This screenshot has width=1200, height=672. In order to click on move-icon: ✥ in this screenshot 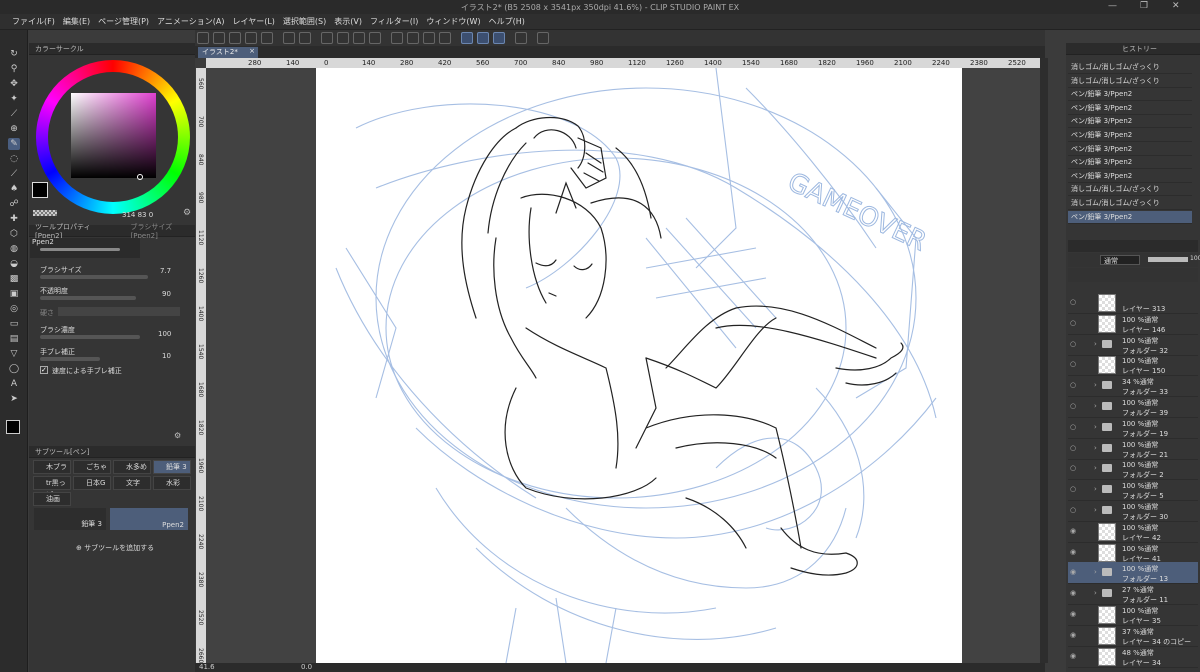, I will do `click(14, 84)`.